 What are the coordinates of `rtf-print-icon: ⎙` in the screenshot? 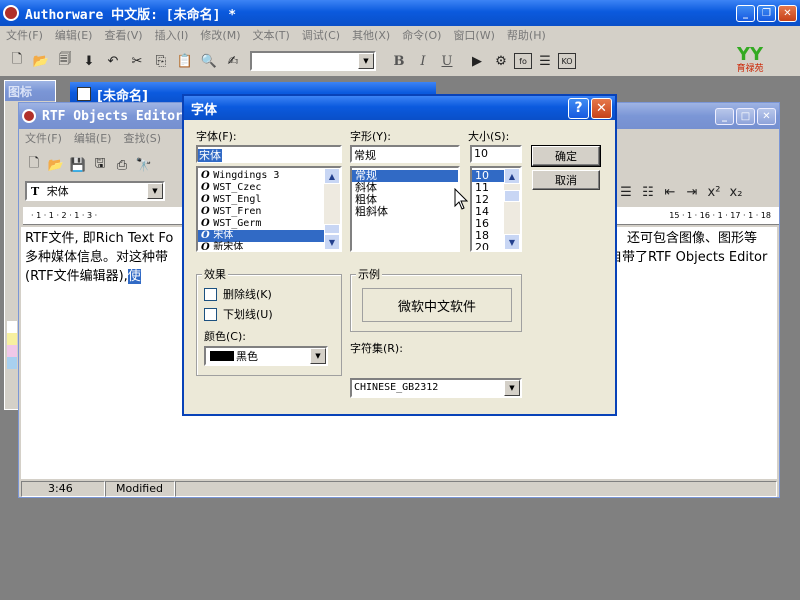 It's located at (122, 165).